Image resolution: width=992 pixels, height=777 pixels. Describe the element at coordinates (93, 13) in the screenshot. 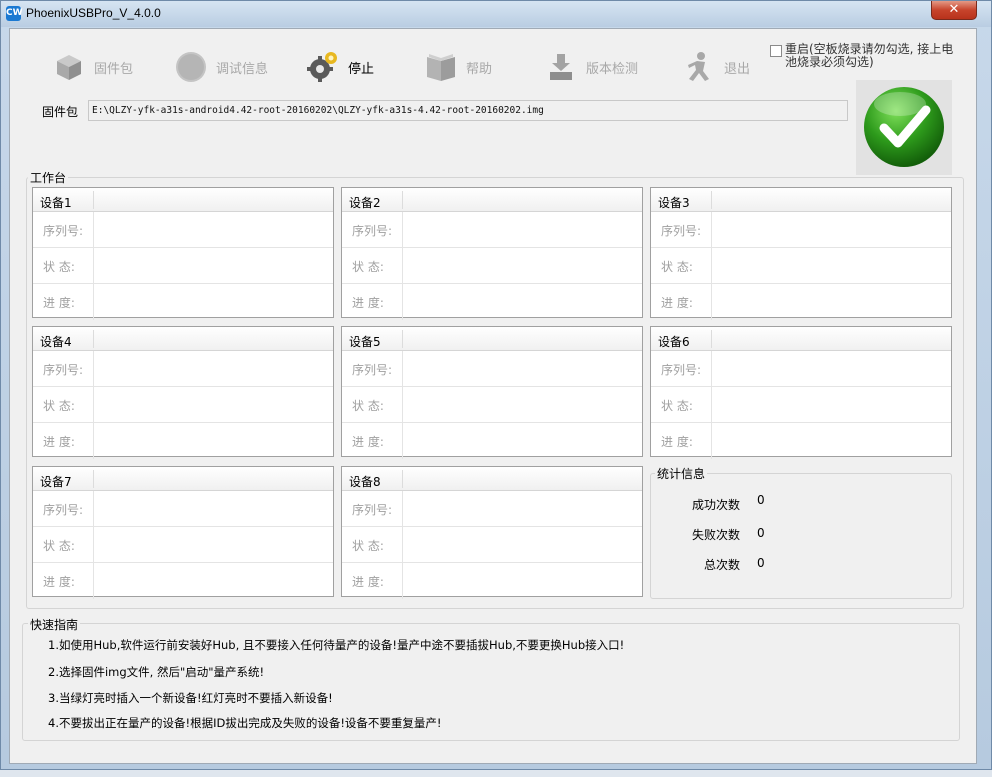

I see `window-title: PhoenixUSBPro_V_4.0.0` at that location.